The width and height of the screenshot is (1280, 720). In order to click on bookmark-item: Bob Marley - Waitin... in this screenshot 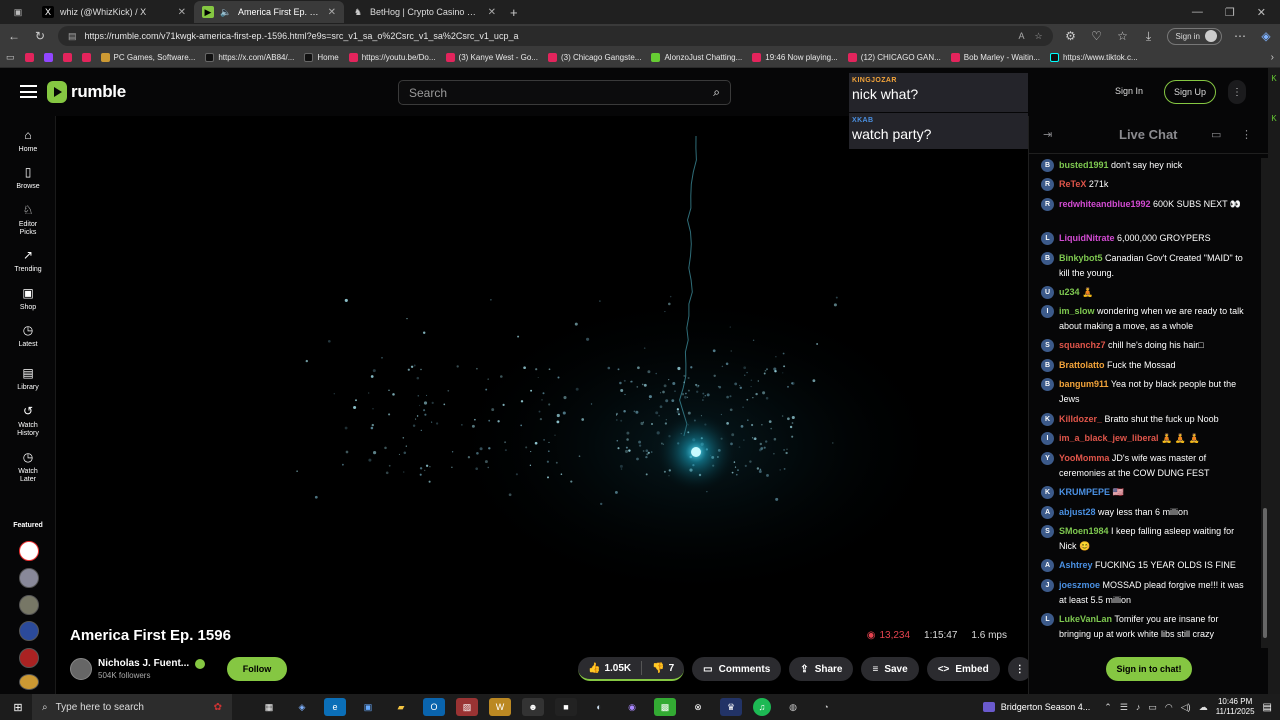, I will do `click(995, 57)`.